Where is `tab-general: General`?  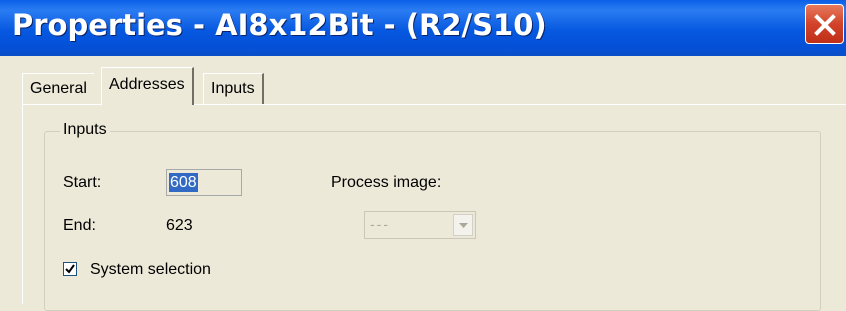 tab-general: General is located at coordinates (58, 89).